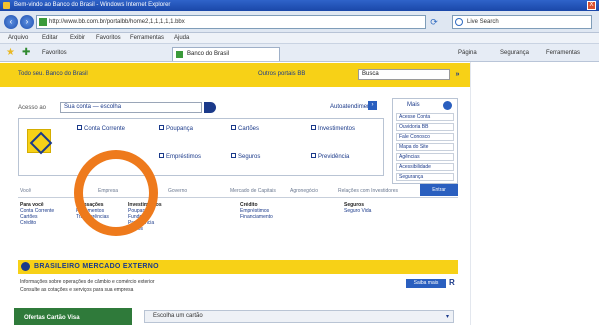 Image resolution: width=599 pixels, height=325 pixels. Describe the element at coordinates (330, 157) in the screenshot. I see `service-previdencia: Previdência` at that location.